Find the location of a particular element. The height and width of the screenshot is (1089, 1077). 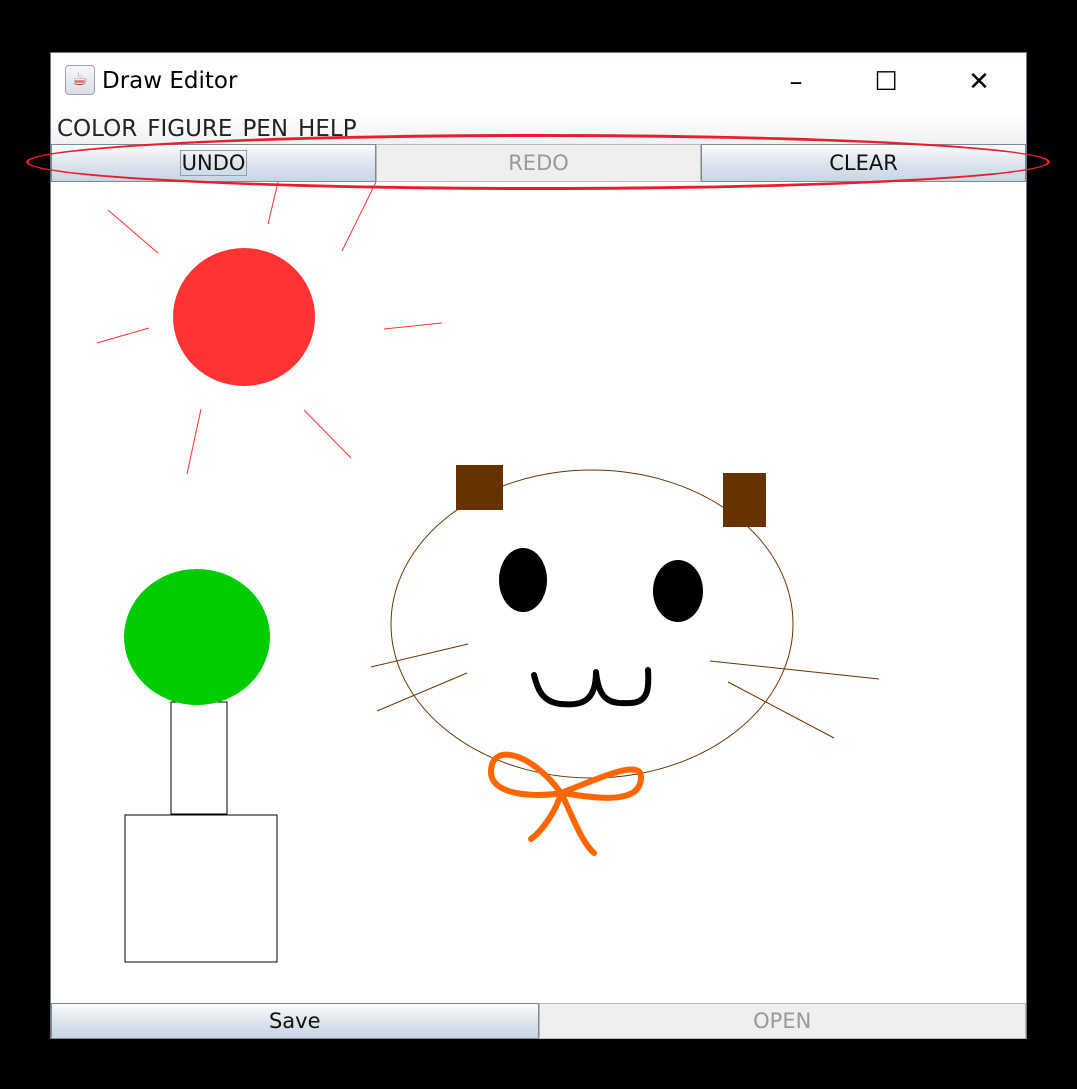

open-button: OPEN is located at coordinates (782, 1021).